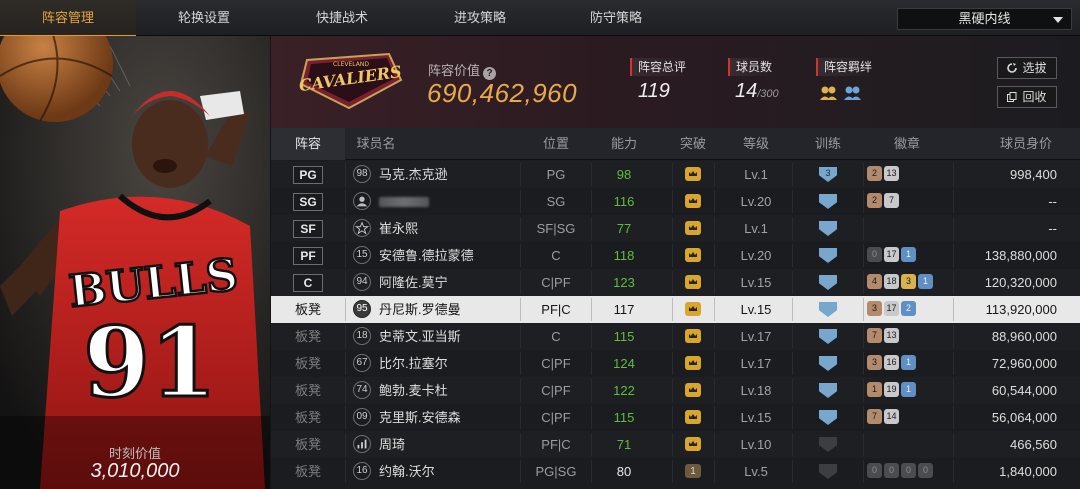 The image size is (1080, 489). I want to click on training-cell: 3, so click(828, 174).